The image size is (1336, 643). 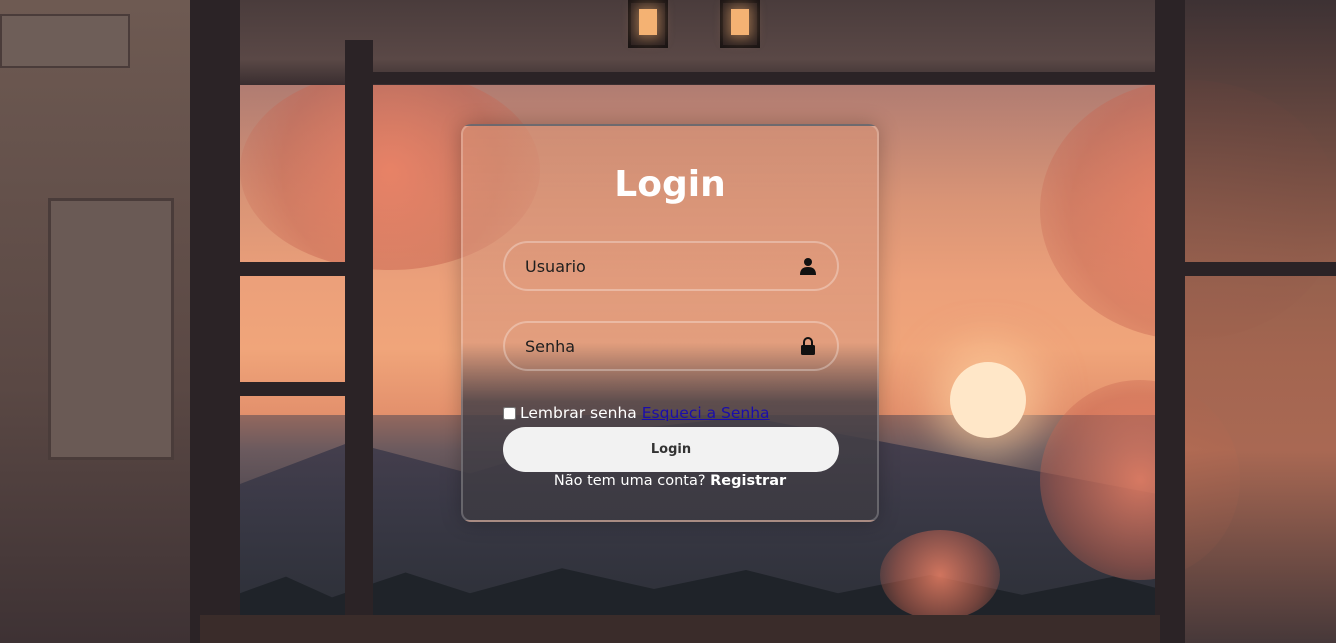 What do you see at coordinates (670, 184) in the screenshot?
I see `login-title: Login` at bounding box center [670, 184].